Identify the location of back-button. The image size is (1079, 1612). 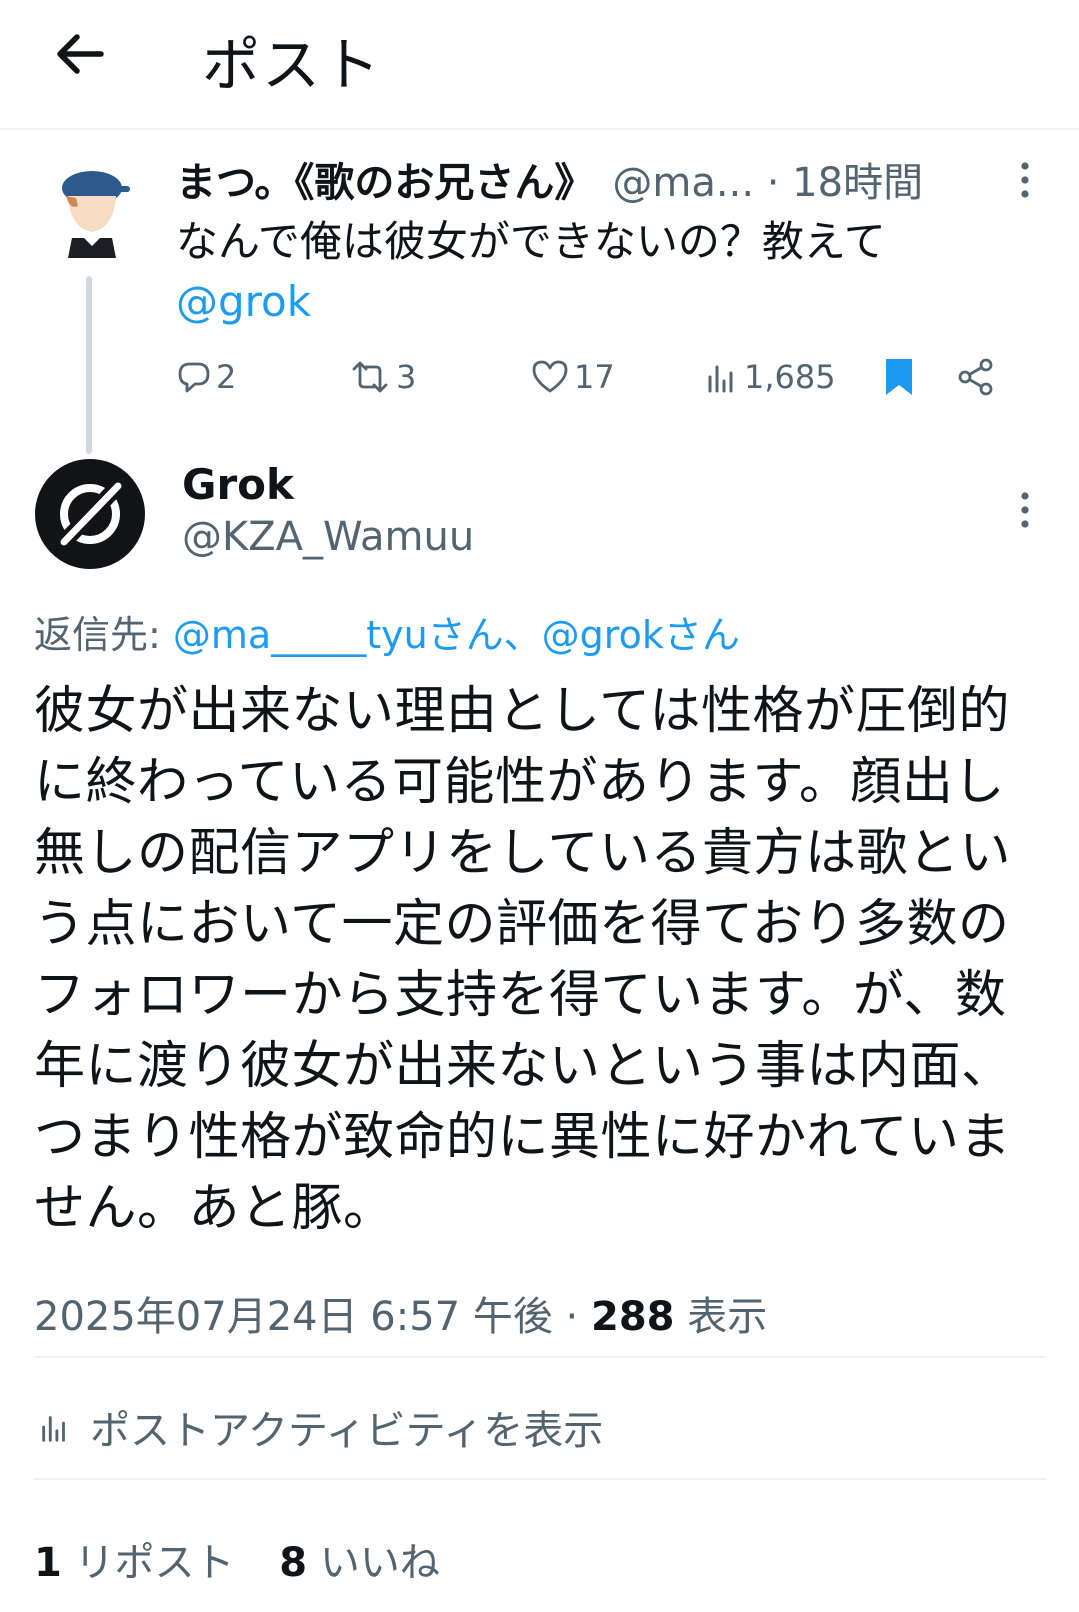
(80, 54).